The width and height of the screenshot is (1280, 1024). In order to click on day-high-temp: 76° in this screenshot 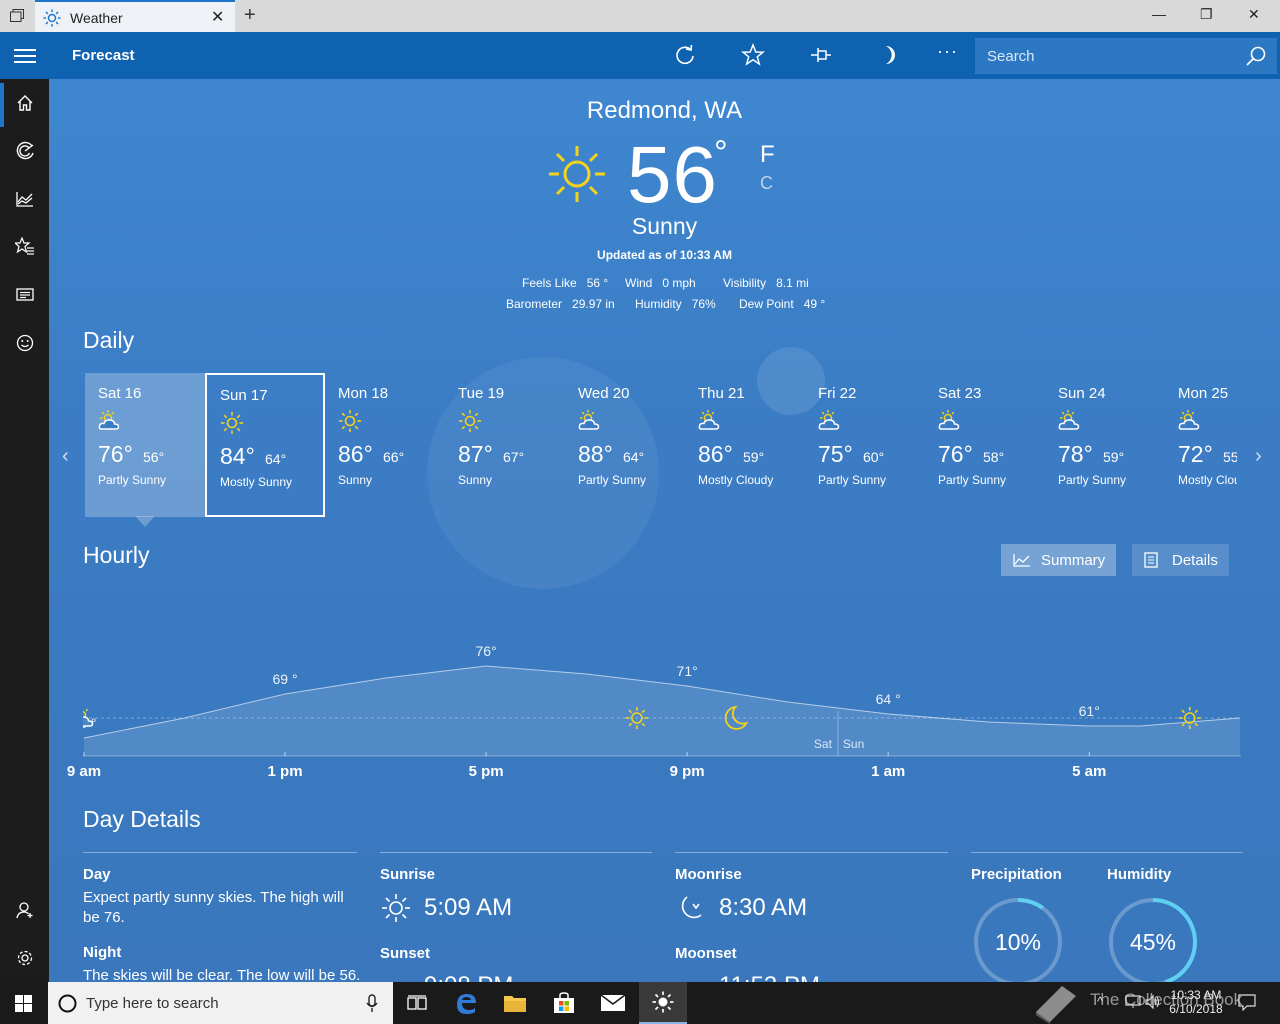, I will do `click(955, 454)`.